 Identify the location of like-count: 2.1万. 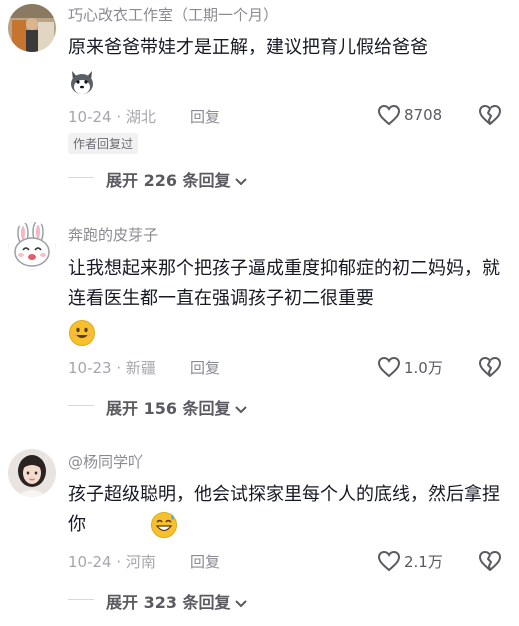
(423, 562).